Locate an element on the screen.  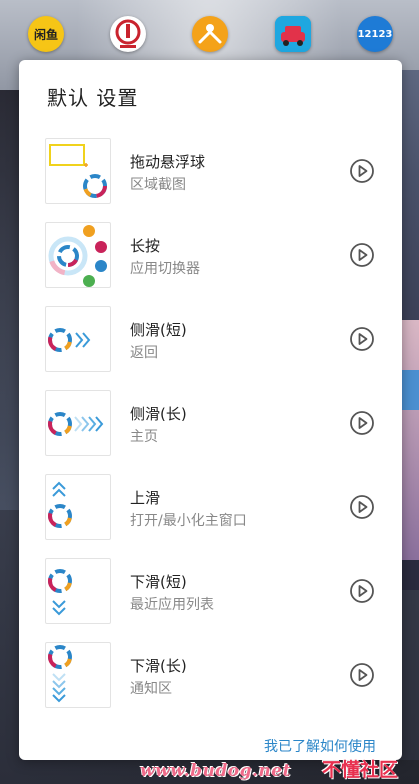
12123-app-icon: 12123 is located at coordinates (375, 34).